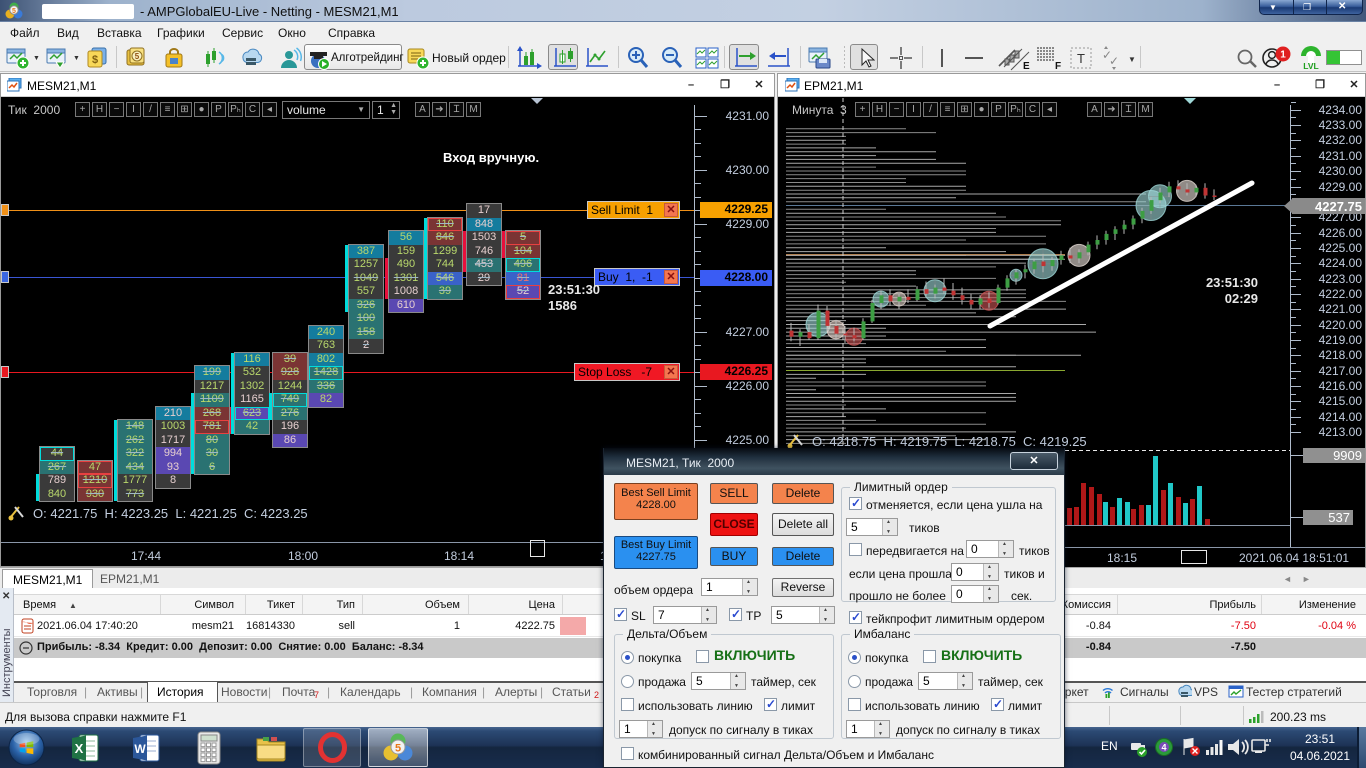 This screenshot has width=1366, height=768. I want to click on svg-text: 1, so click(1283, 55).